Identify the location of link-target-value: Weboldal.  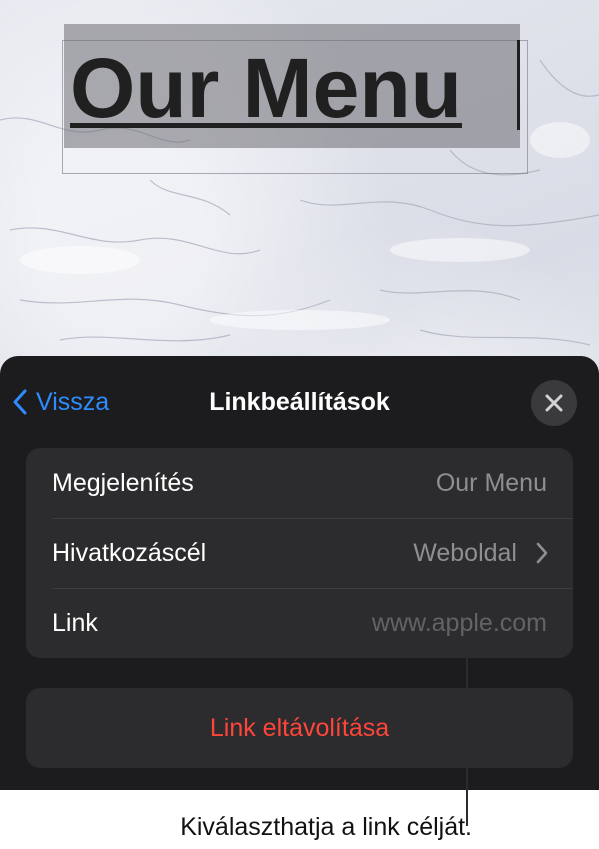
(465, 553).